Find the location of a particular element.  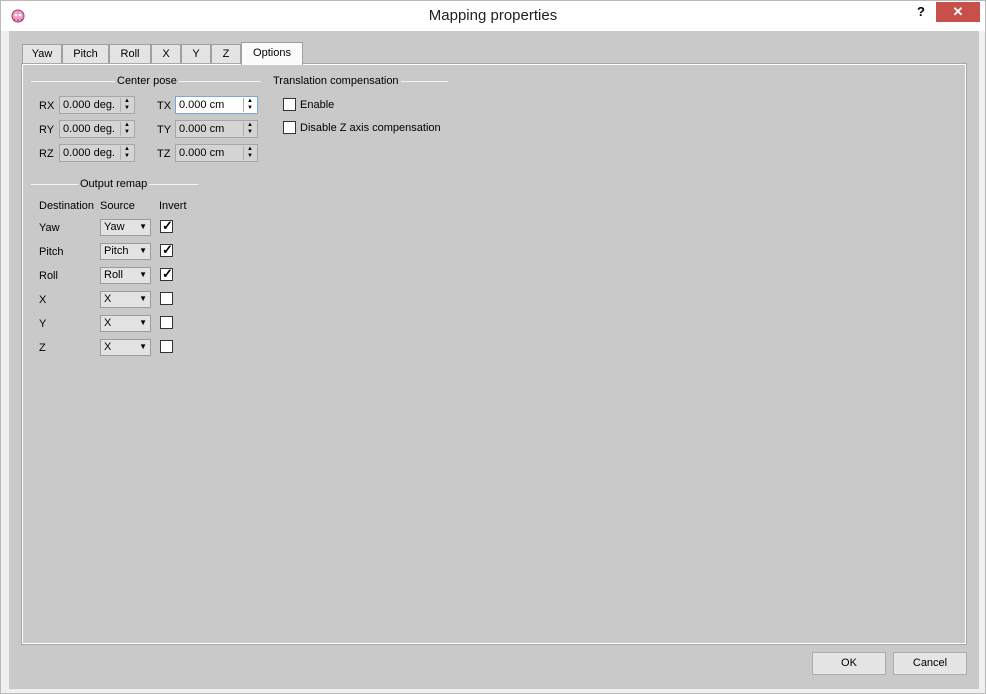

tx-spinbox: 0.000 cm ▲ ▼ is located at coordinates (216, 105).